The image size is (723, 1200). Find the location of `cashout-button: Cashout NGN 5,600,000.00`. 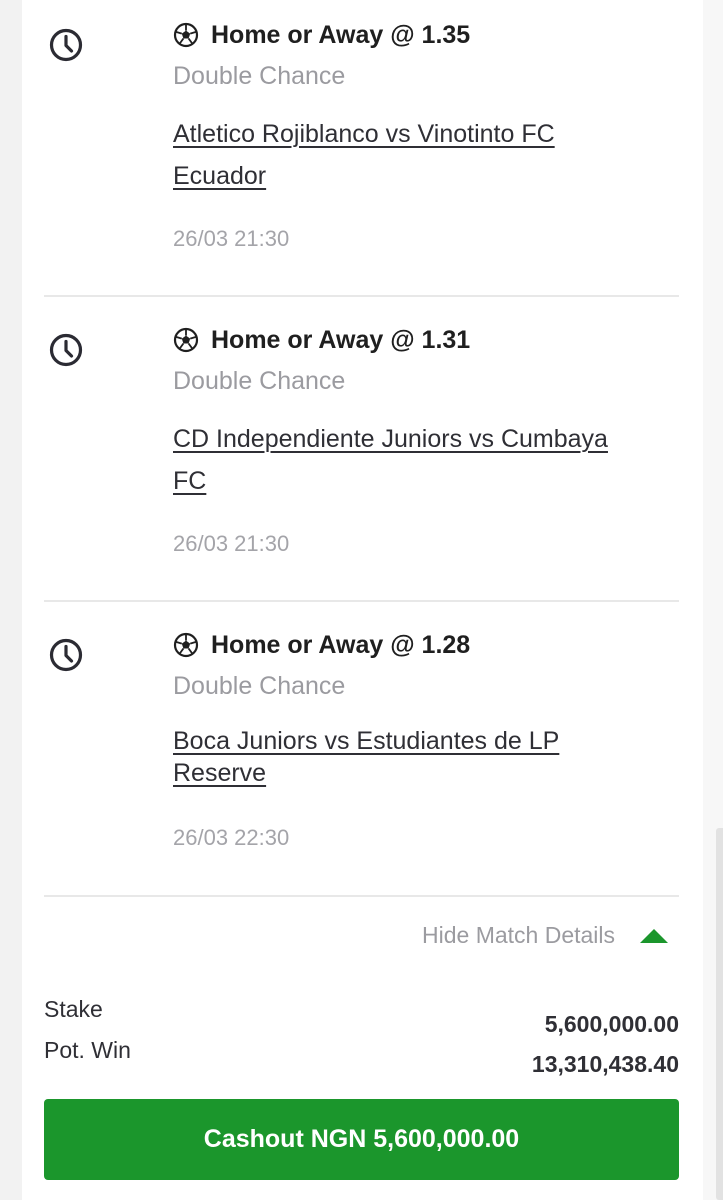

cashout-button: Cashout NGN 5,600,000.00 is located at coordinates (361, 1139).